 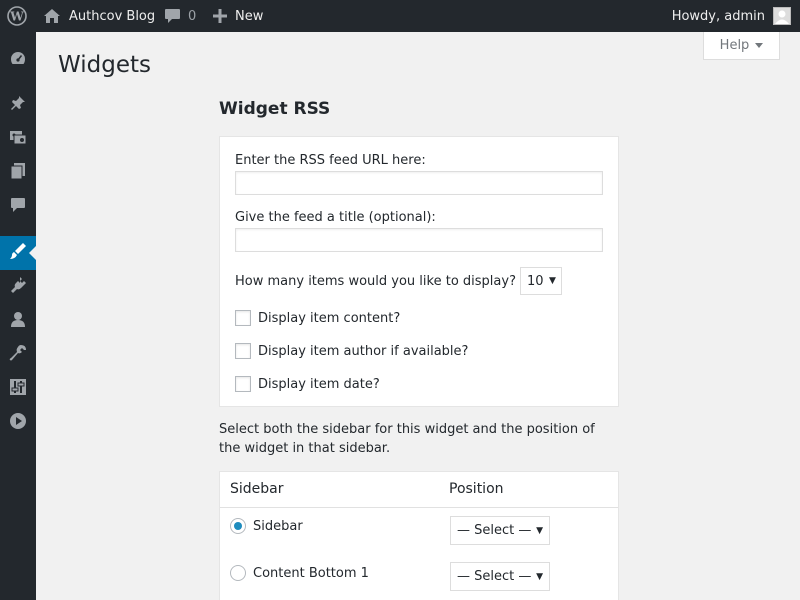 I want to click on menu-appearance, so click(x=18, y=253).